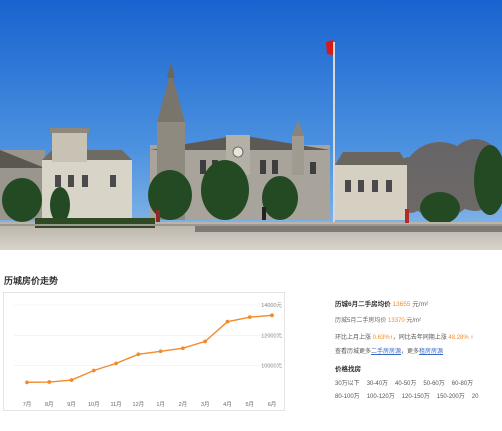  I want to click on y-tick-label: 12000元, so click(271, 335).